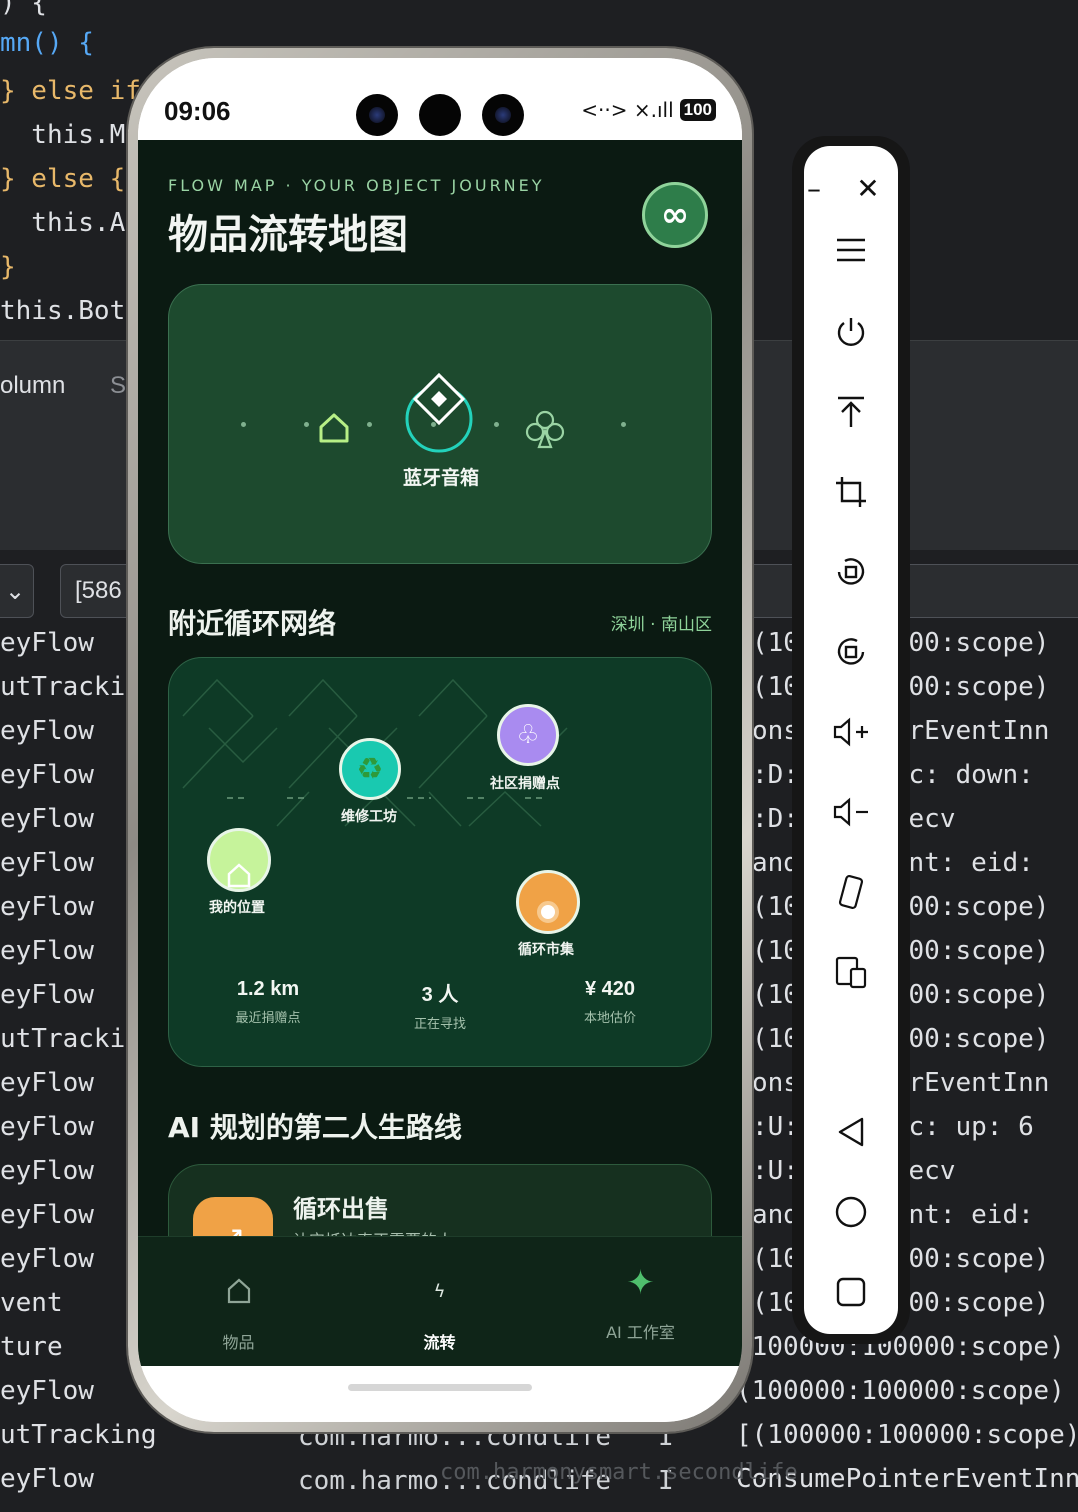 This screenshot has width=1078, height=1512. What do you see at coordinates (268, 1018) in the screenshot?
I see `stat-label: 最近捐赠点` at bounding box center [268, 1018].